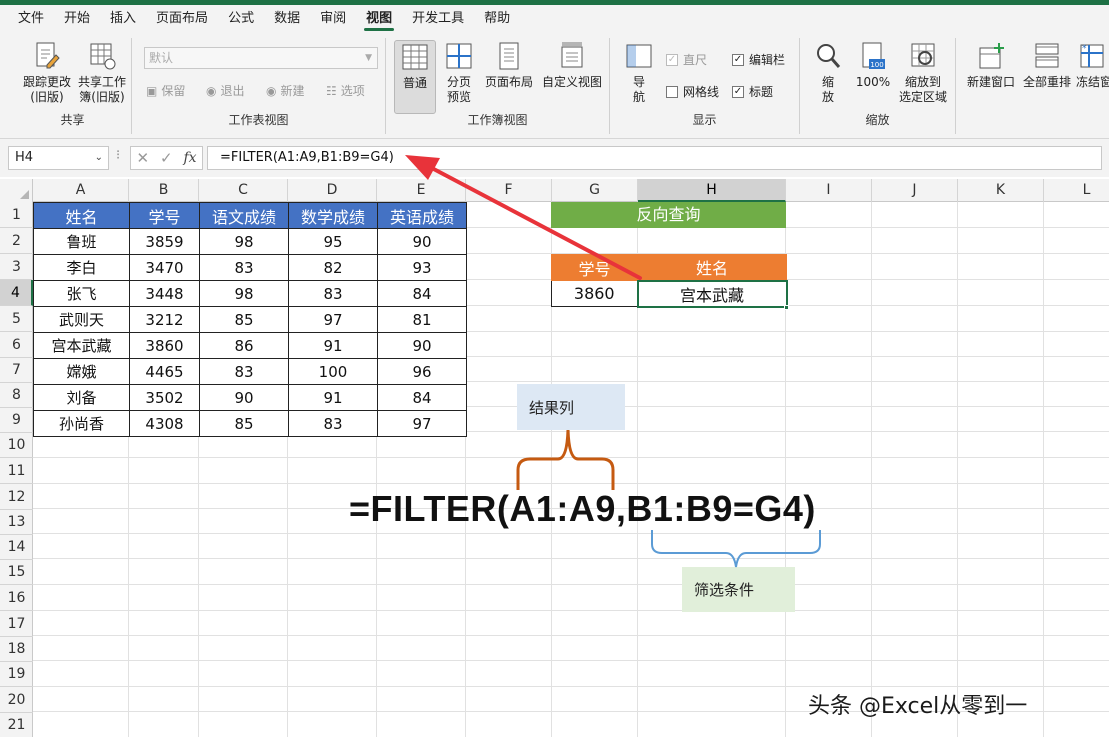 This screenshot has height=737, width=1109. I want to click on row-header: 12, so click(16, 497).